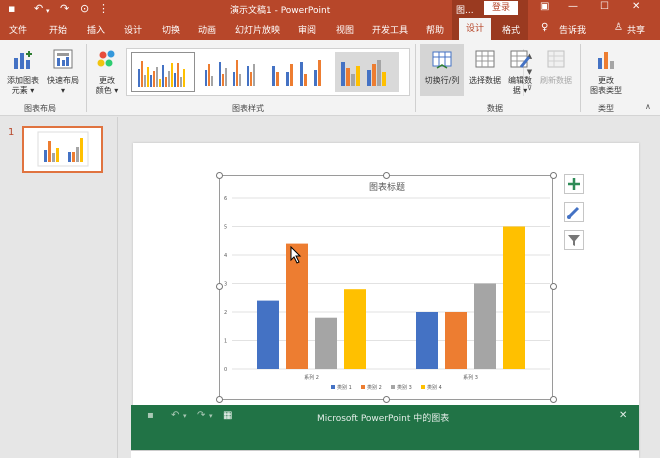 The image size is (660, 458). What do you see at coordinates (107, 85) in the screenshot?
I see `change-colors-label: 更改 颜色 ▾` at bounding box center [107, 85].